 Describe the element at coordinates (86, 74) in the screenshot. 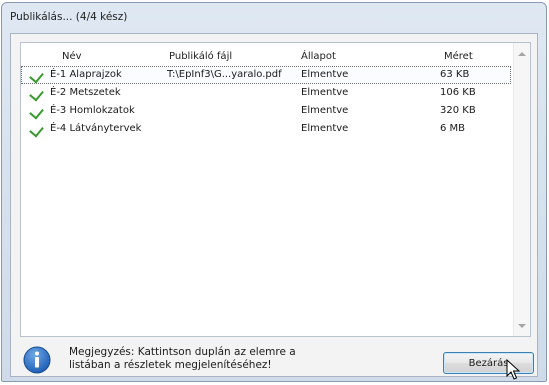

I see `item-name: É-1 Alaprajzok` at that location.